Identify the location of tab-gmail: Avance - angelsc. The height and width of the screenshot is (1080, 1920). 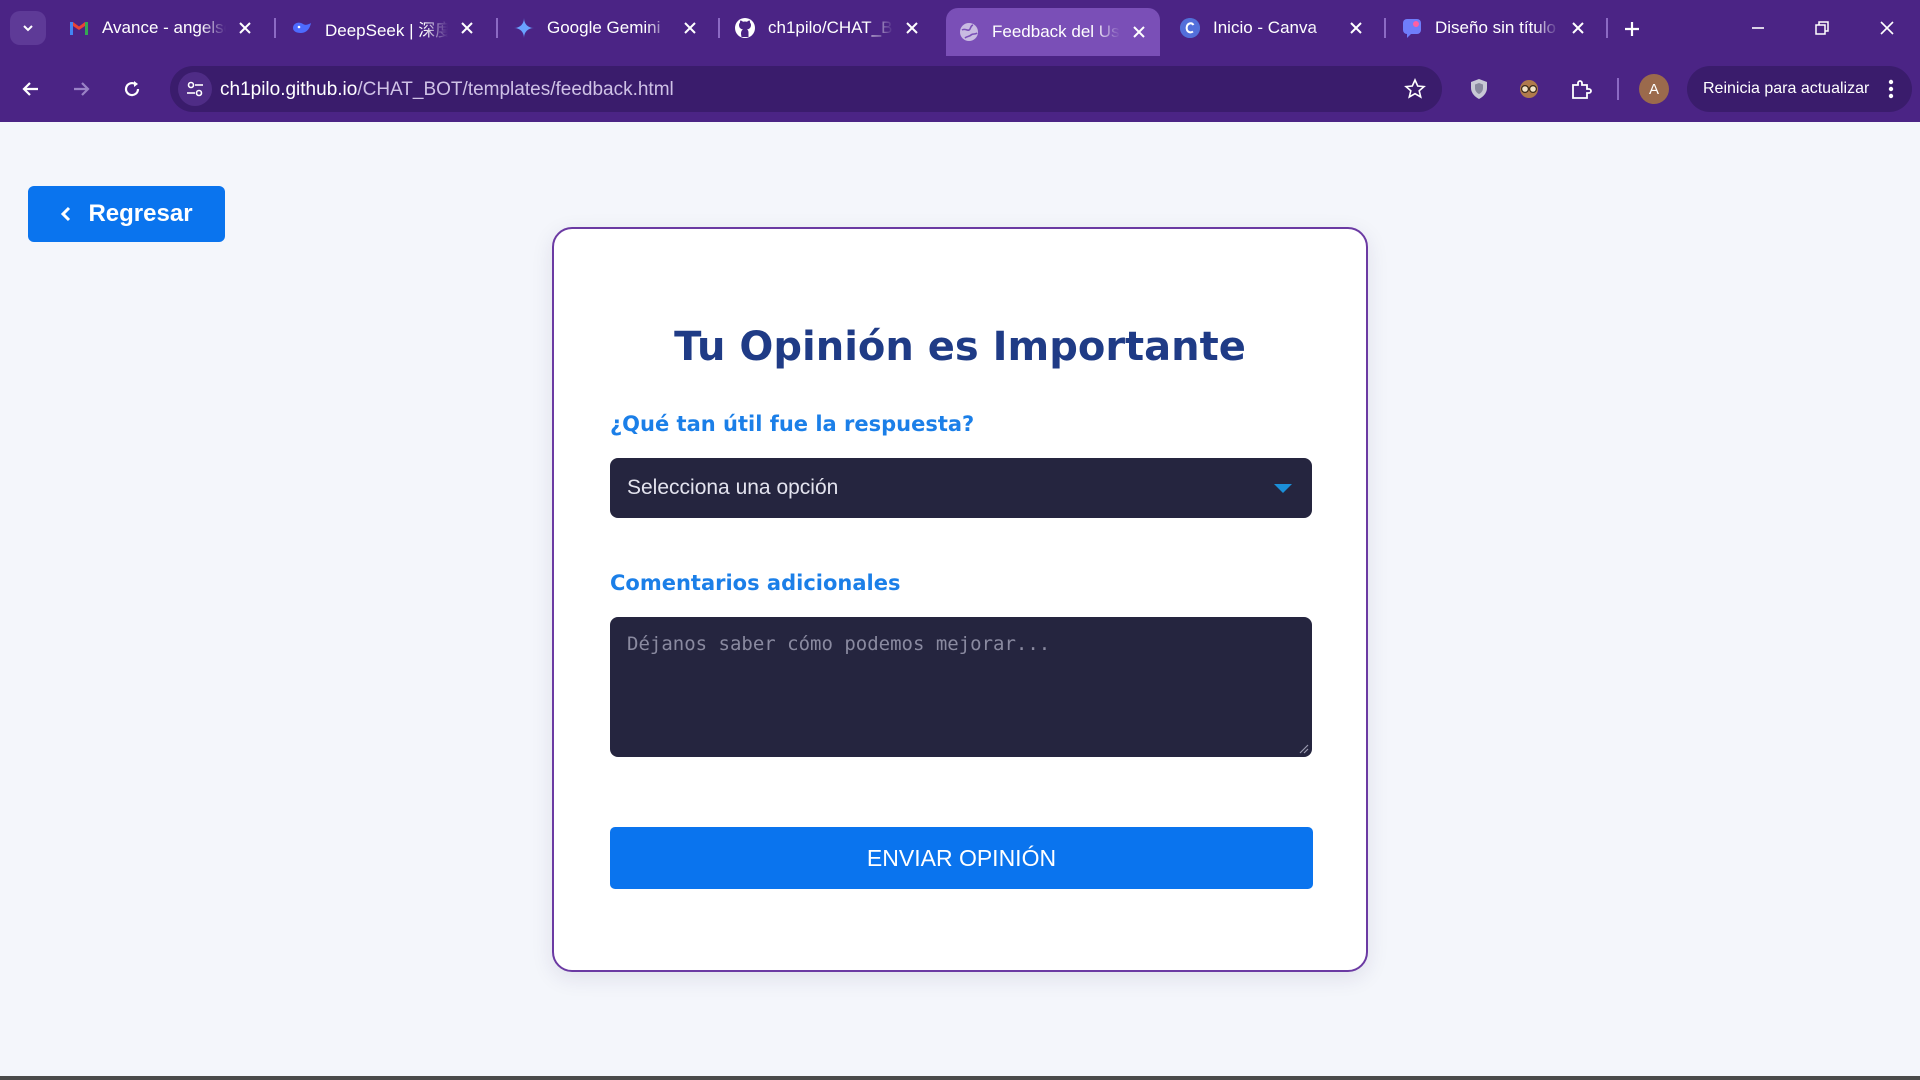
(161, 28).